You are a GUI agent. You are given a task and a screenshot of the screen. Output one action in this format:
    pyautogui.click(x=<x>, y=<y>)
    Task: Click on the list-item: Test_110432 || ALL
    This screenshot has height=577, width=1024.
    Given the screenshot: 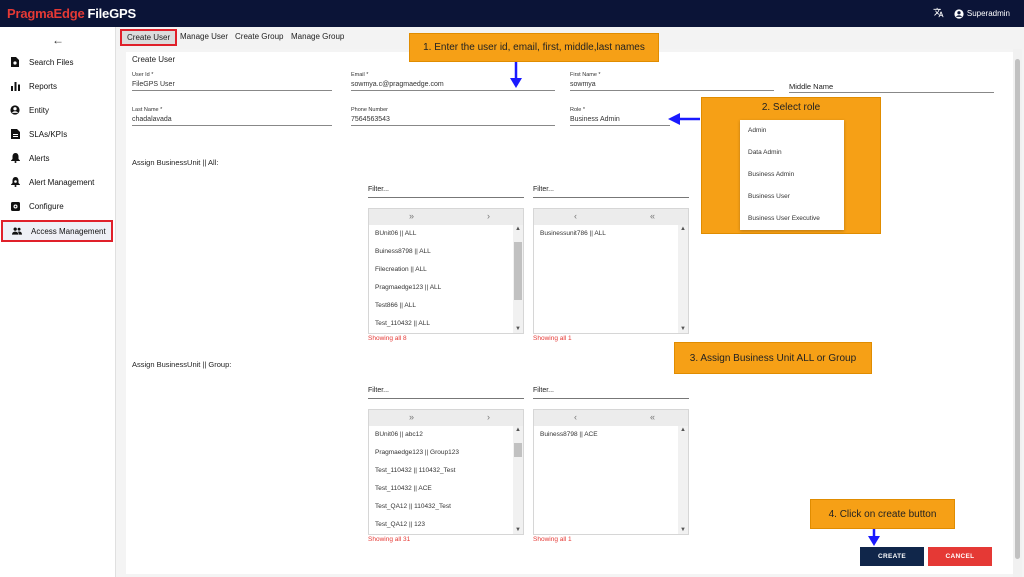 What is the action you would take?
    pyautogui.click(x=440, y=324)
    